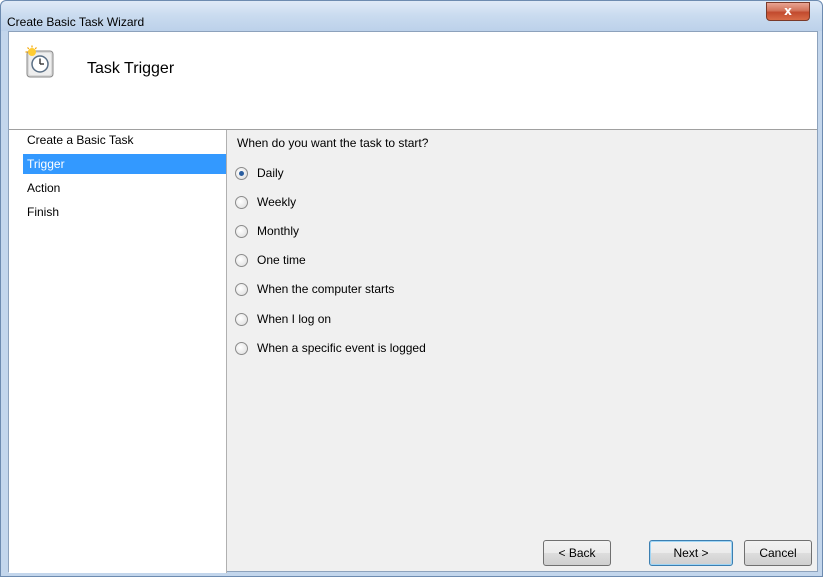  Describe the element at coordinates (333, 143) in the screenshot. I see `trigger-question: When do you want the task to start?` at that location.